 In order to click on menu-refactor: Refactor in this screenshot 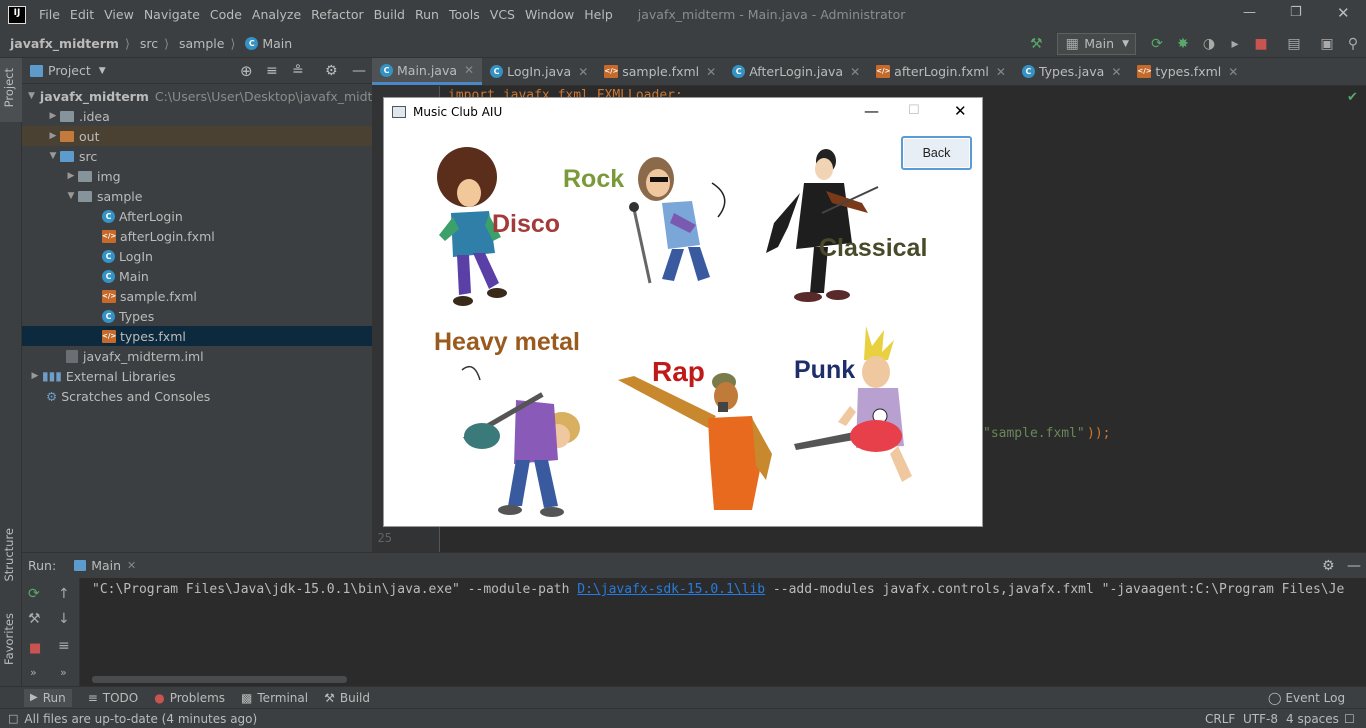, I will do `click(337, 14)`.